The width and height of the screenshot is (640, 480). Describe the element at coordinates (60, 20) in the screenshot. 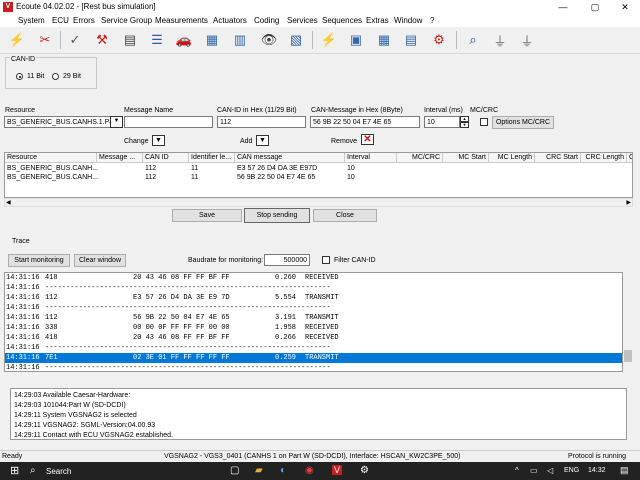

I see `menu-ecu: ECU` at that location.